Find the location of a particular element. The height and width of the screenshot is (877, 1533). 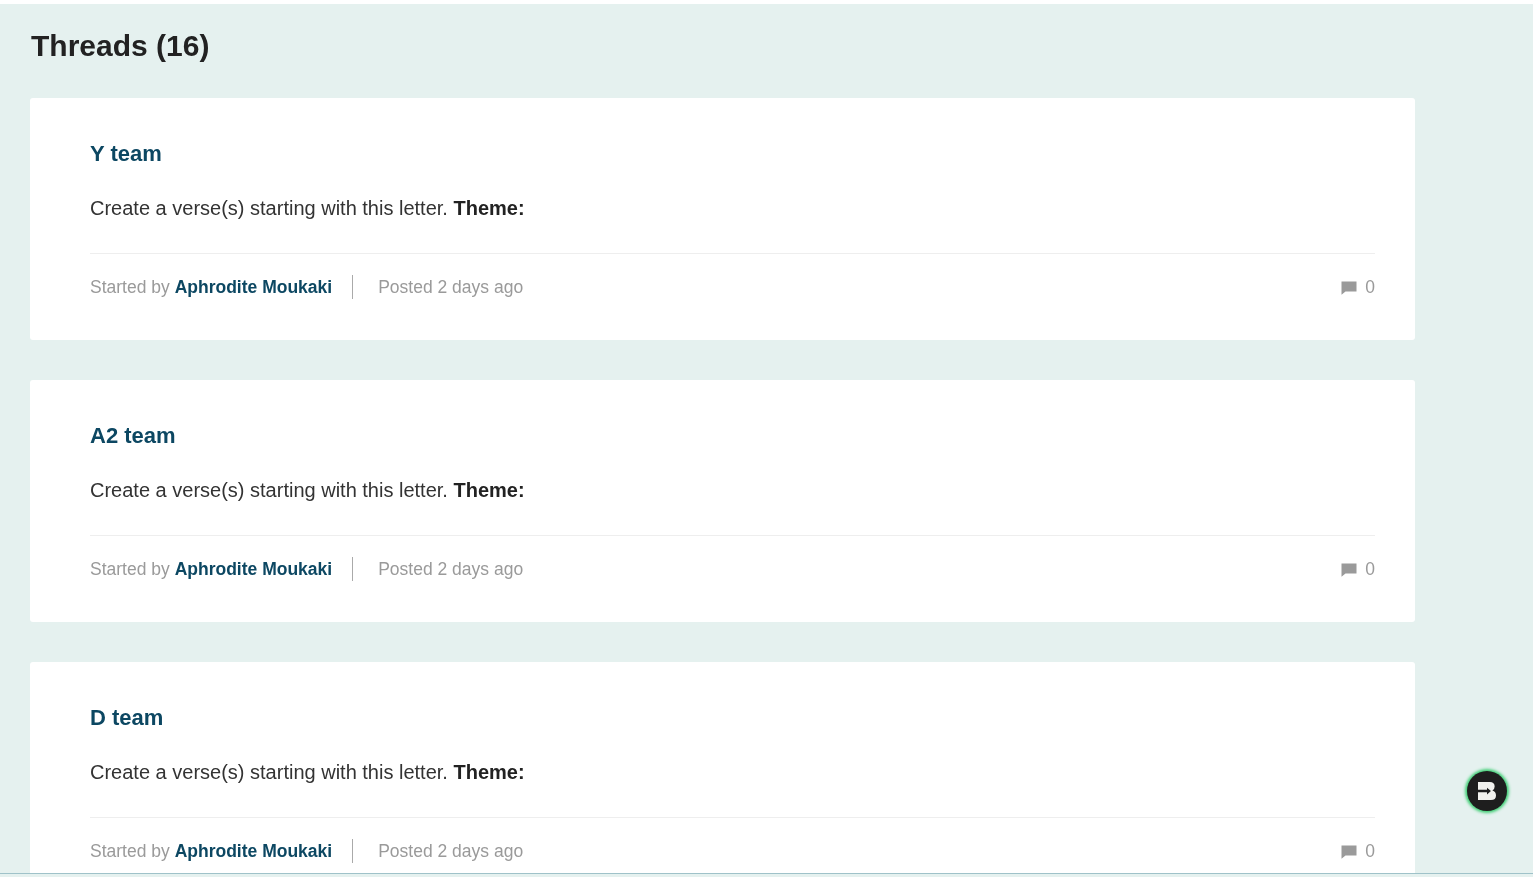

thread-title-link: Y team is located at coordinates (126, 154).